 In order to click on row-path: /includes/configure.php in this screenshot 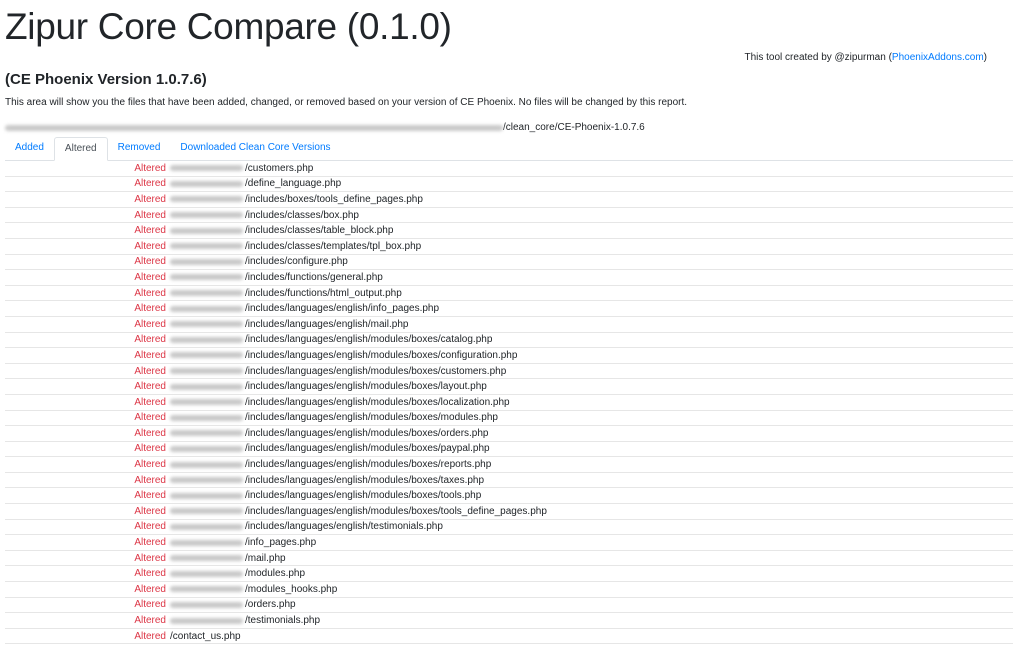, I will do `click(259, 261)`.